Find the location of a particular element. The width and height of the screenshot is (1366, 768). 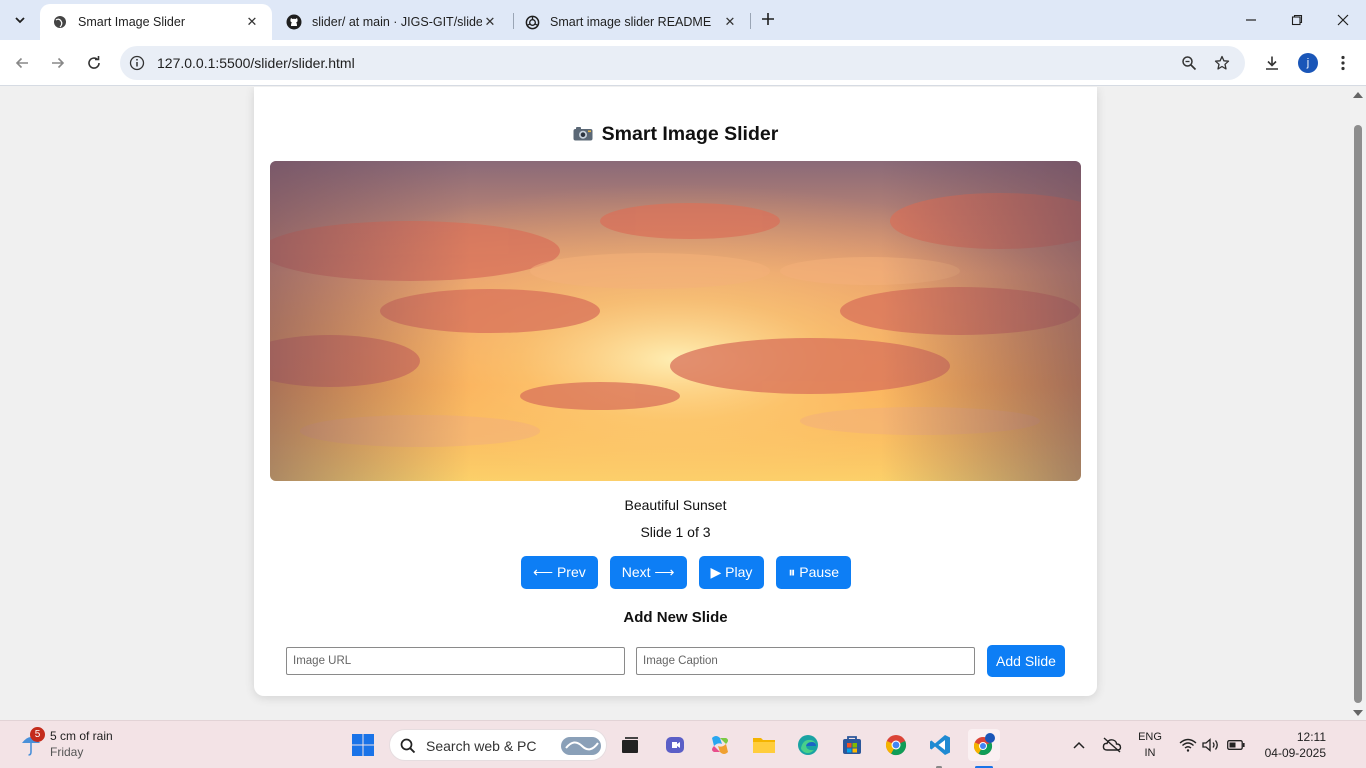

show-hidden-icons-button is located at coordinates (1079, 744).